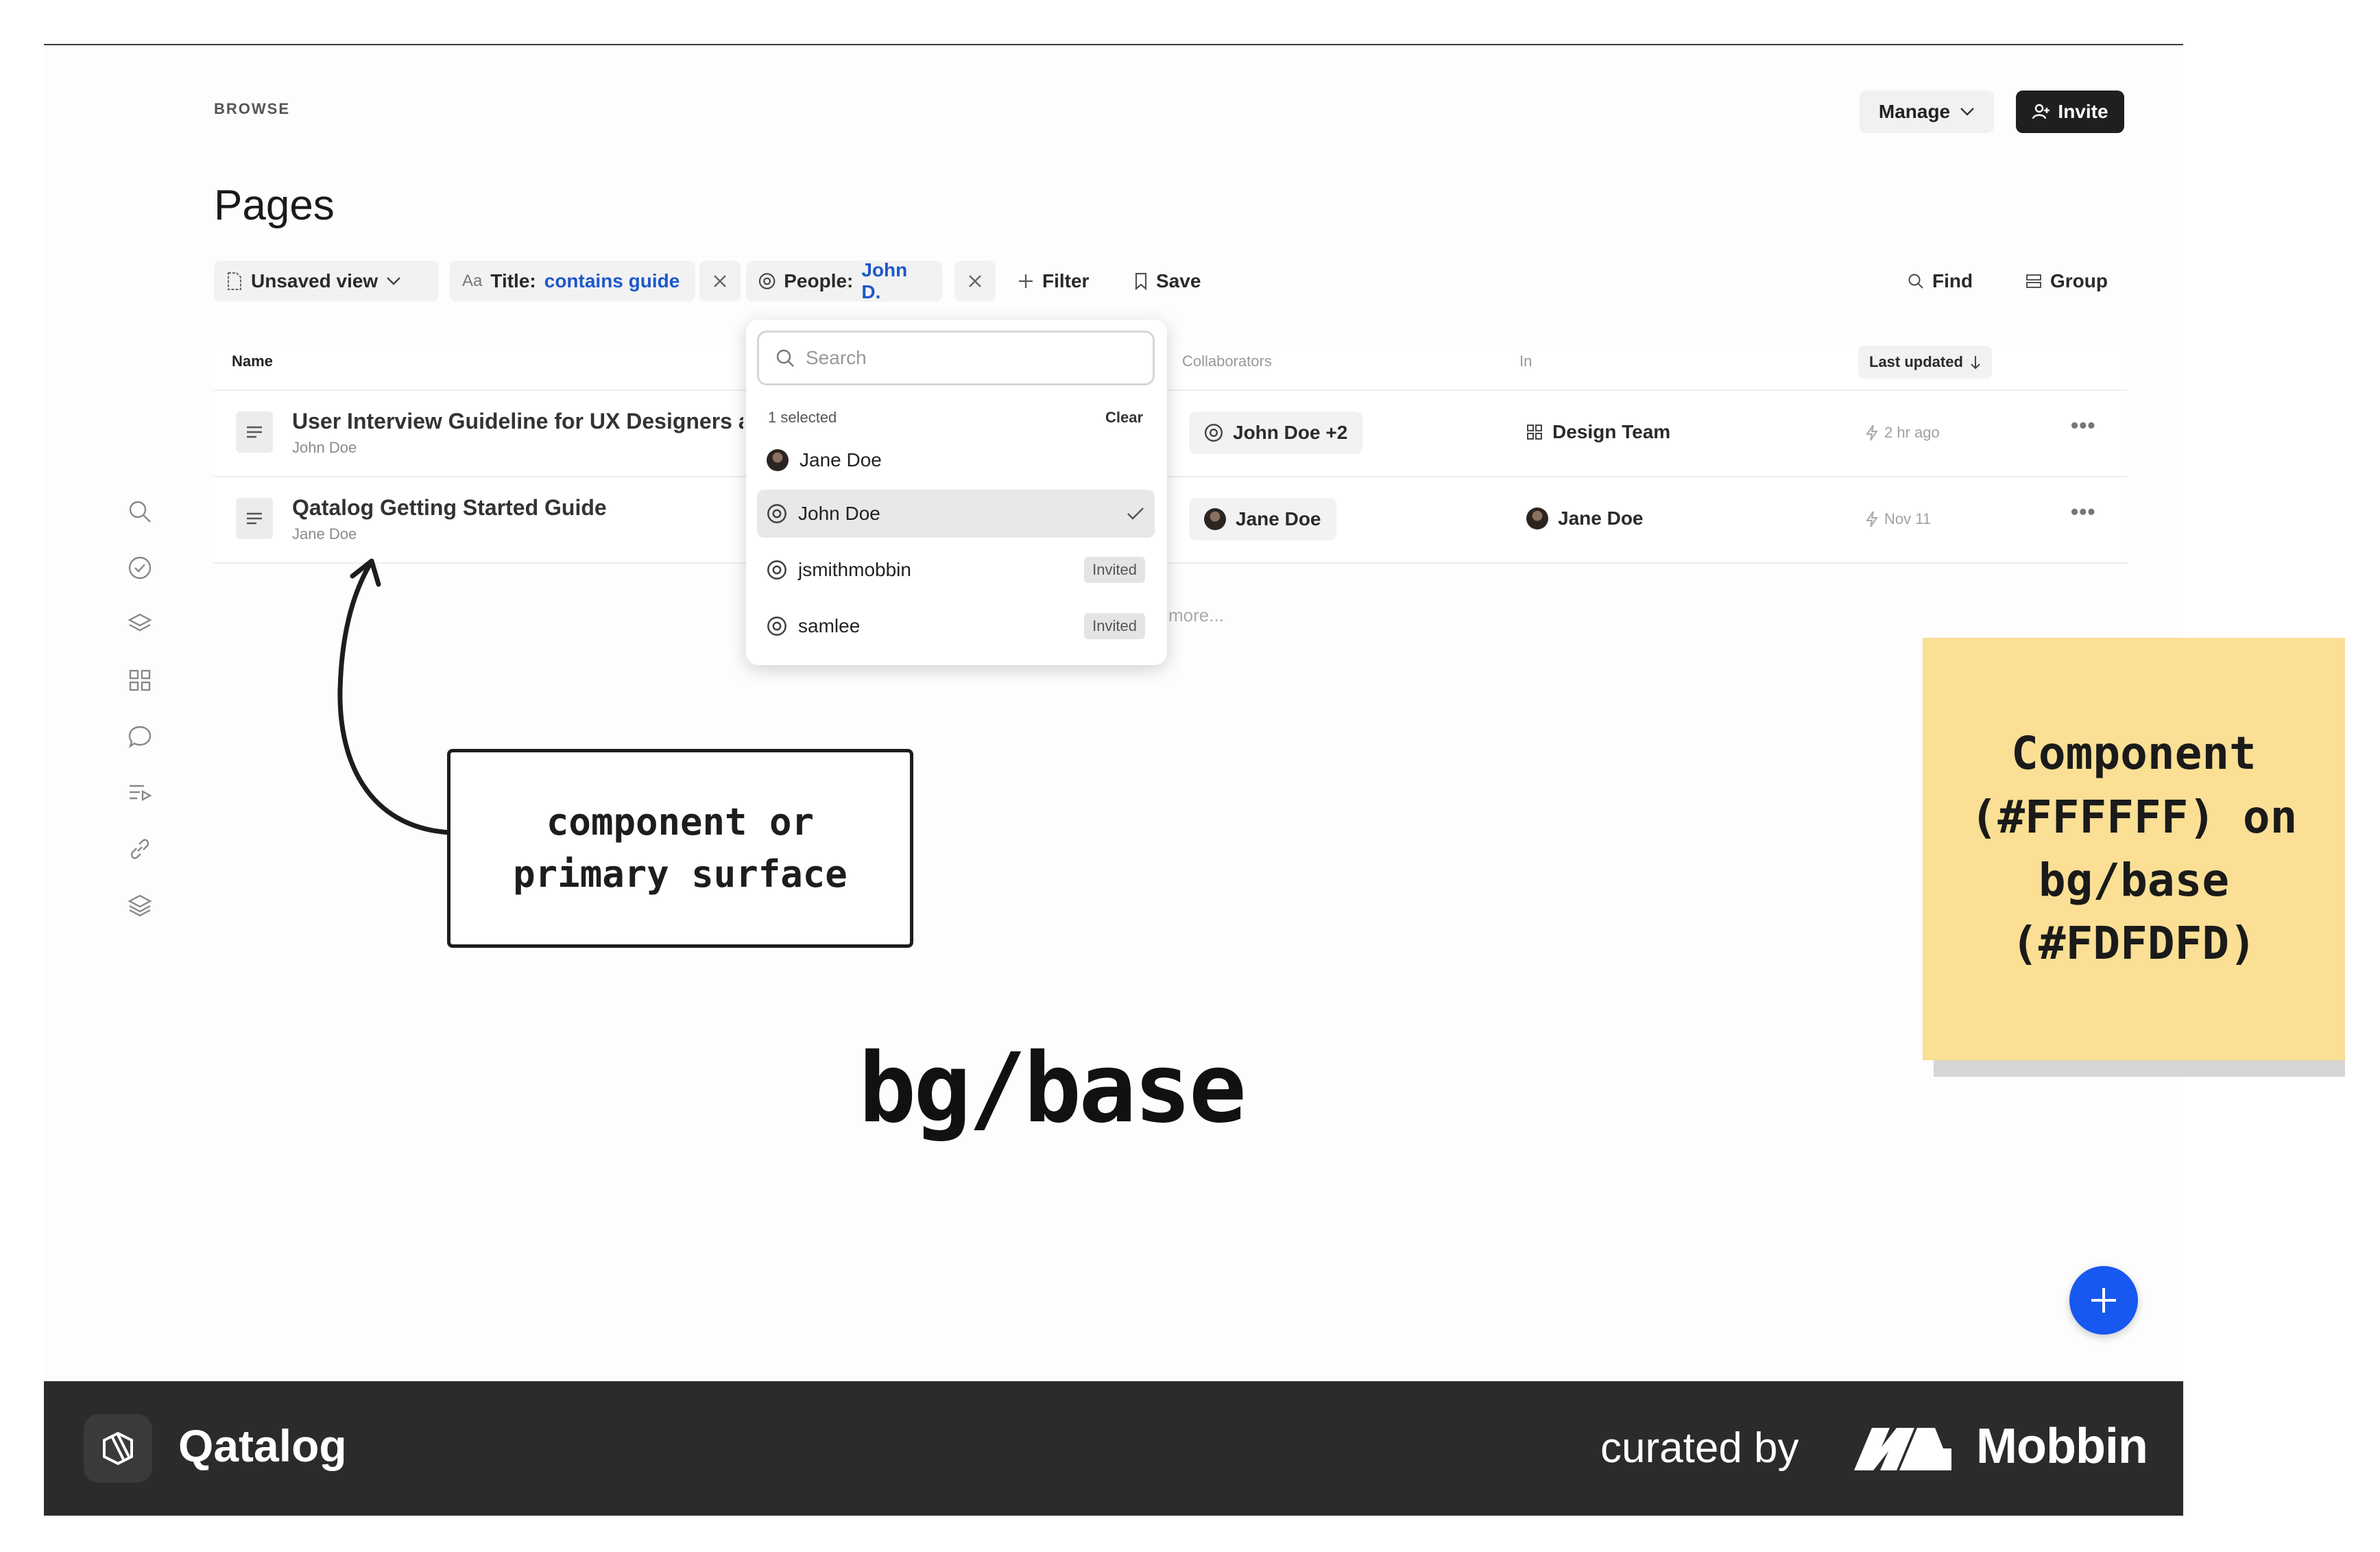 This screenshot has height=1552, width=2380. I want to click on add-filter-button: Filter, so click(1053, 281).